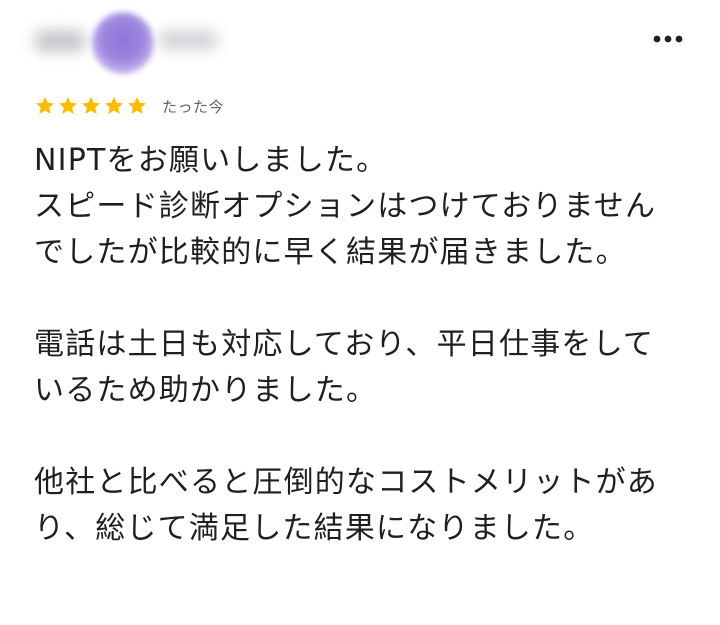  I want to click on reviewer-header, so click(130, 41).